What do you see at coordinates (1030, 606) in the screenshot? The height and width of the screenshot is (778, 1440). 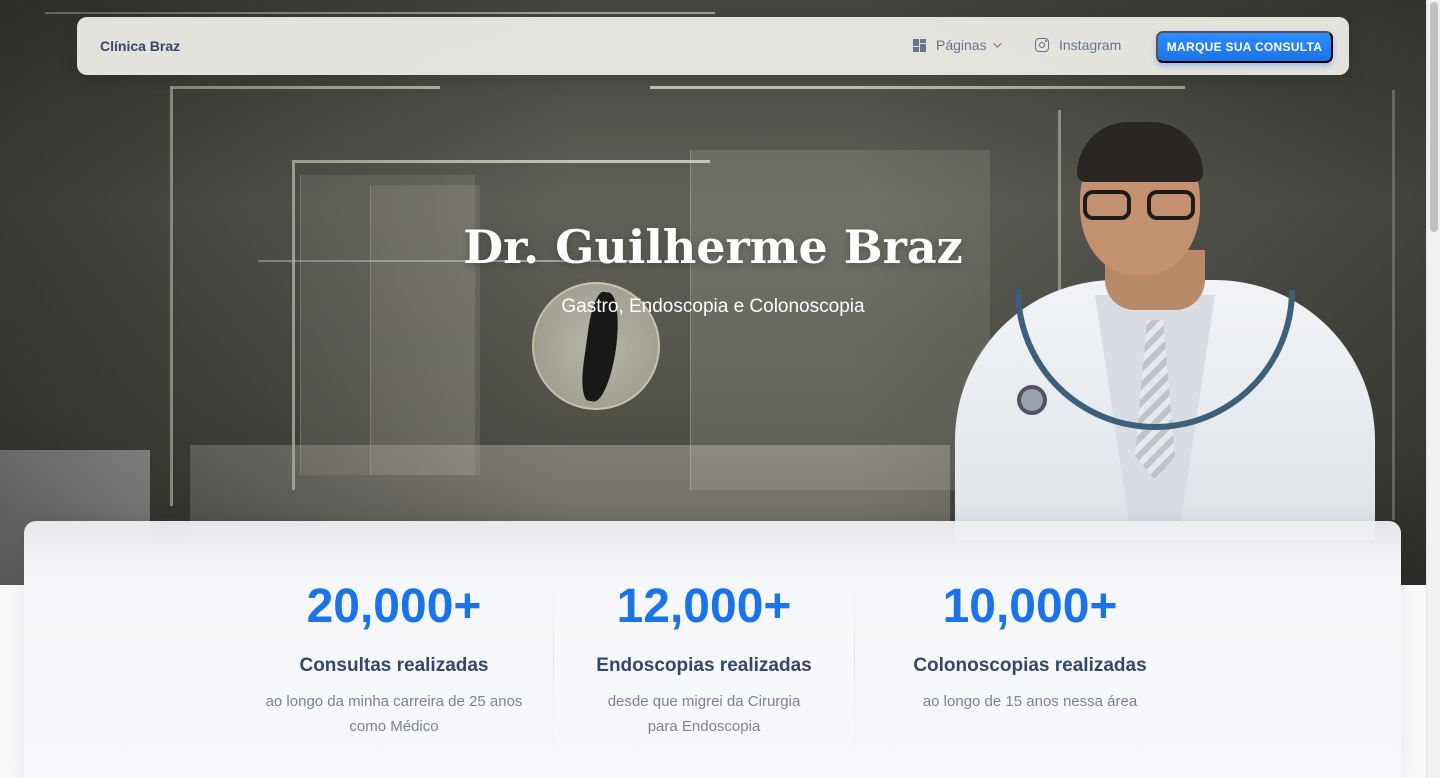 I see `stat-value: 10,000+` at bounding box center [1030, 606].